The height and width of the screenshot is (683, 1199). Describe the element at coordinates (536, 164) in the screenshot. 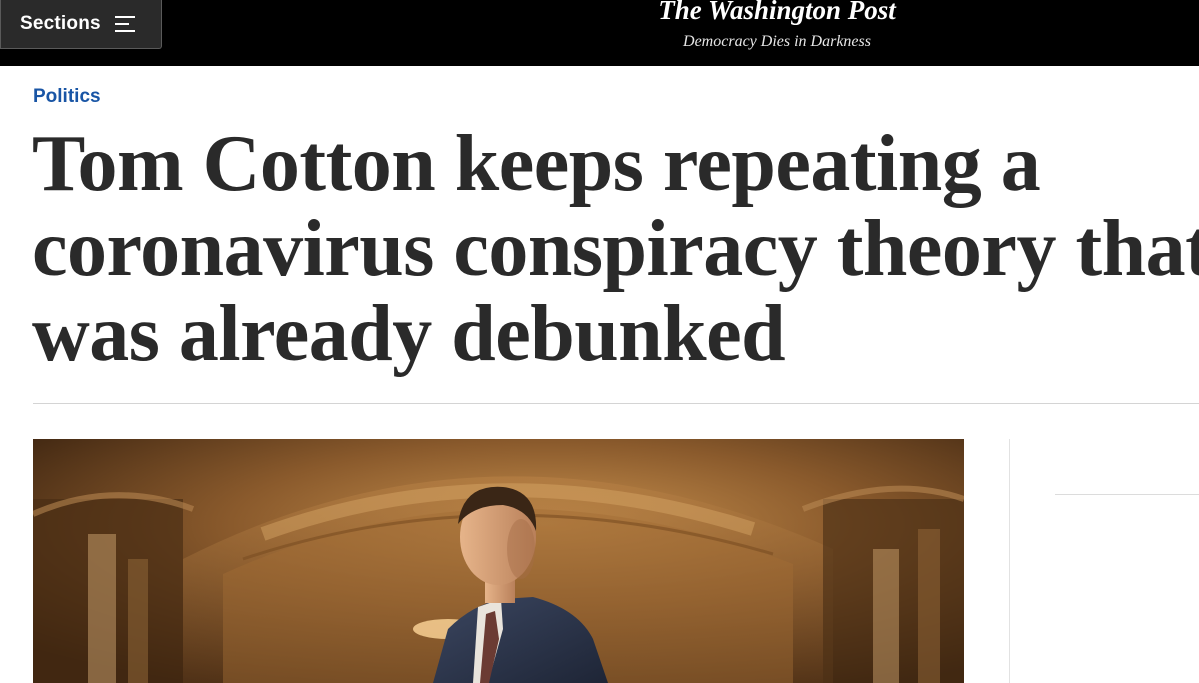

I see `headline-line: Tom Cotton keeps repeating a` at that location.